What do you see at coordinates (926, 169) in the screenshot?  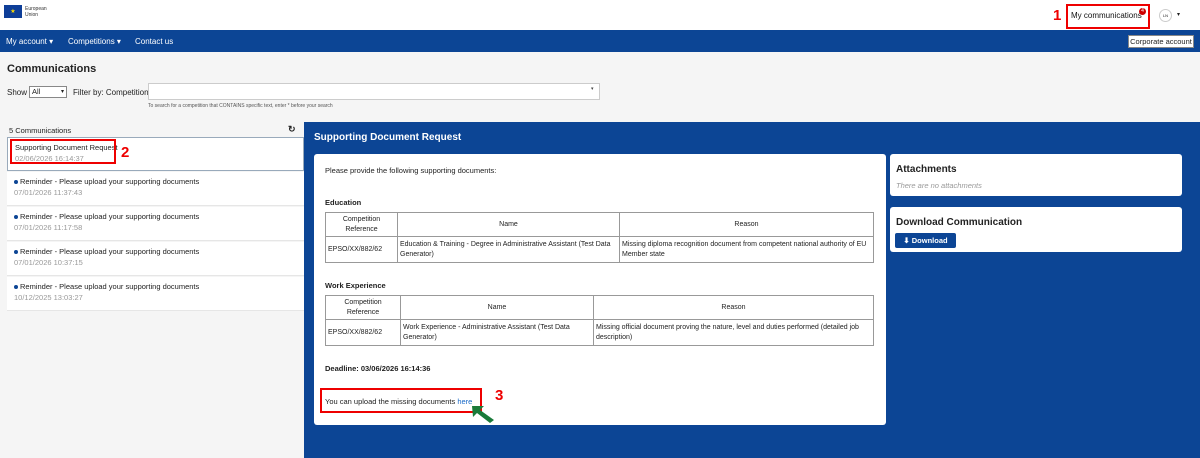 I see `attachments-title: Attachments` at bounding box center [926, 169].